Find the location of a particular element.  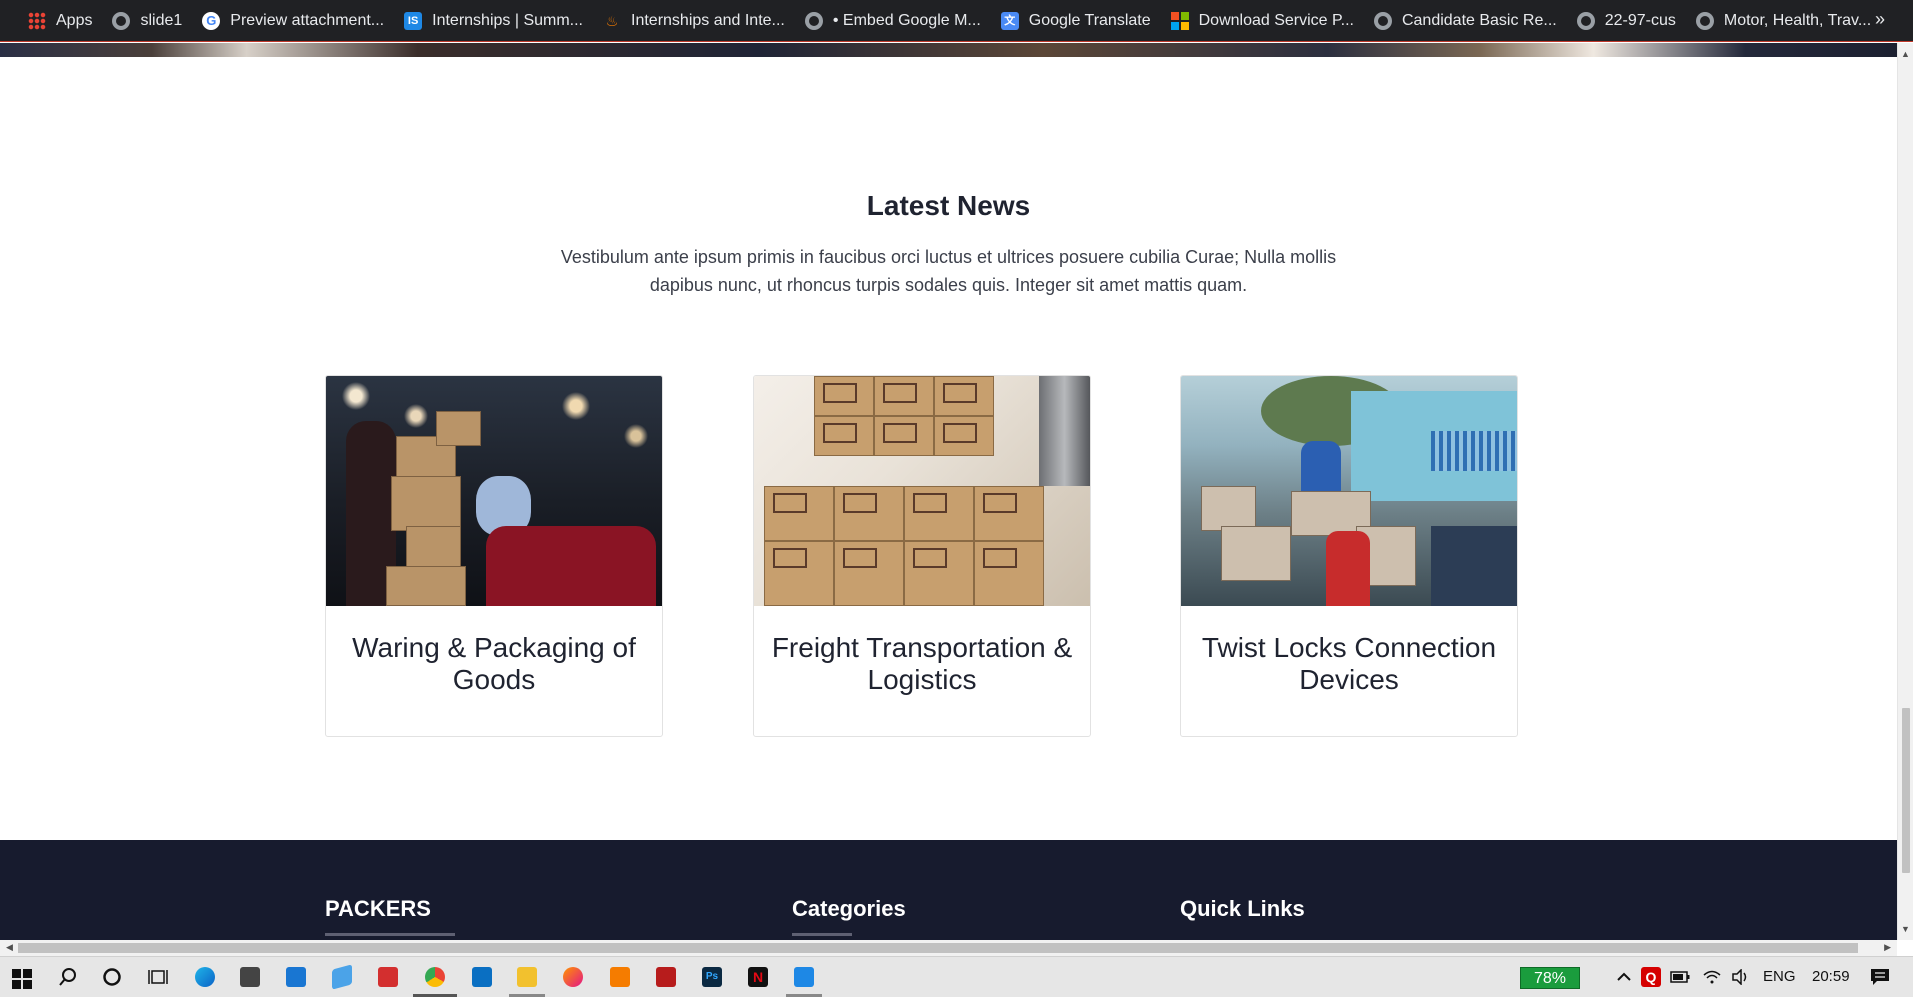

photoshop-icon: Ps is located at coordinates (712, 977).